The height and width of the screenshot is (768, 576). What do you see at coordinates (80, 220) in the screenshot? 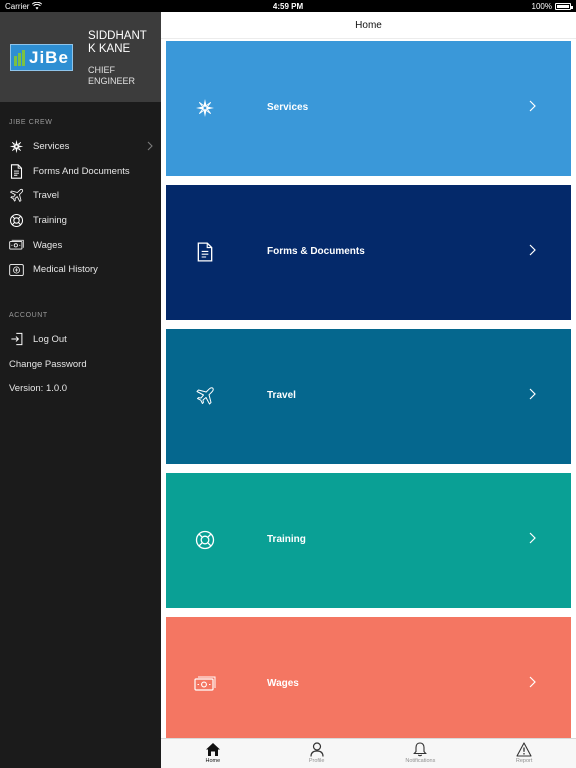
I see `sidebar-item-training: Training` at bounding box center [80, 220].